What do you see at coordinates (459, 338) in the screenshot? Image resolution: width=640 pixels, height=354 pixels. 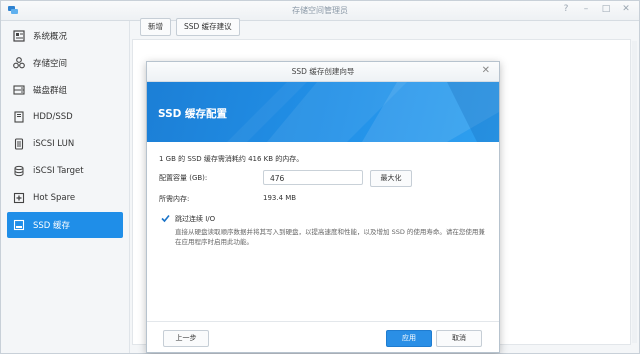 I see `cancel-button: 取消` at bounding box center [459, 338].